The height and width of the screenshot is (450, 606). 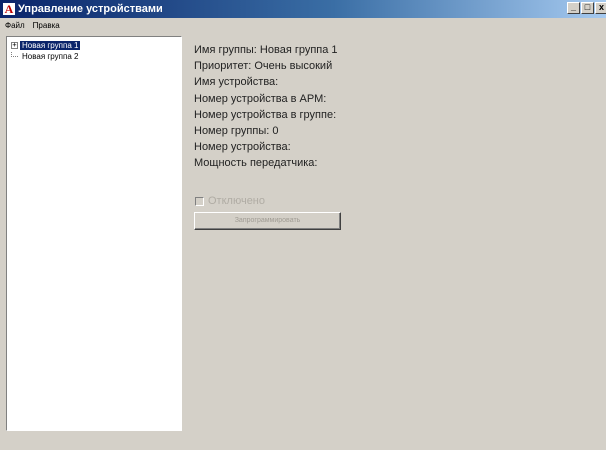 I want to click on program-button: Запрограммировать, so click(x=267, y=221).